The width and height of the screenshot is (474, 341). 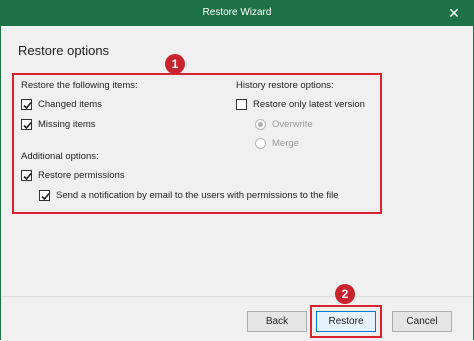 What do you see at coordinates (260, 143) in the screenshot?
I see `merge-radio` at bounding box center [260, 143].